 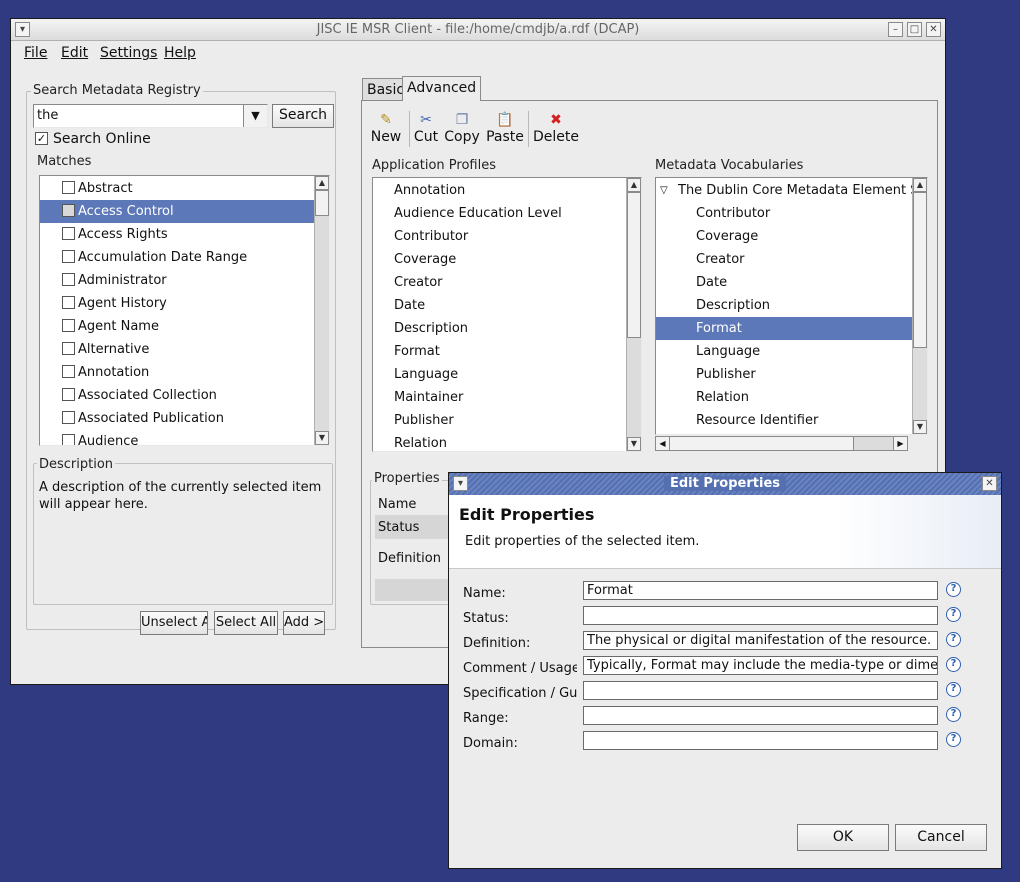 What do you see at coordinates (914, 29) in the screenshot?
I see `maximize-icon: □` at bounding box center [914, 29].